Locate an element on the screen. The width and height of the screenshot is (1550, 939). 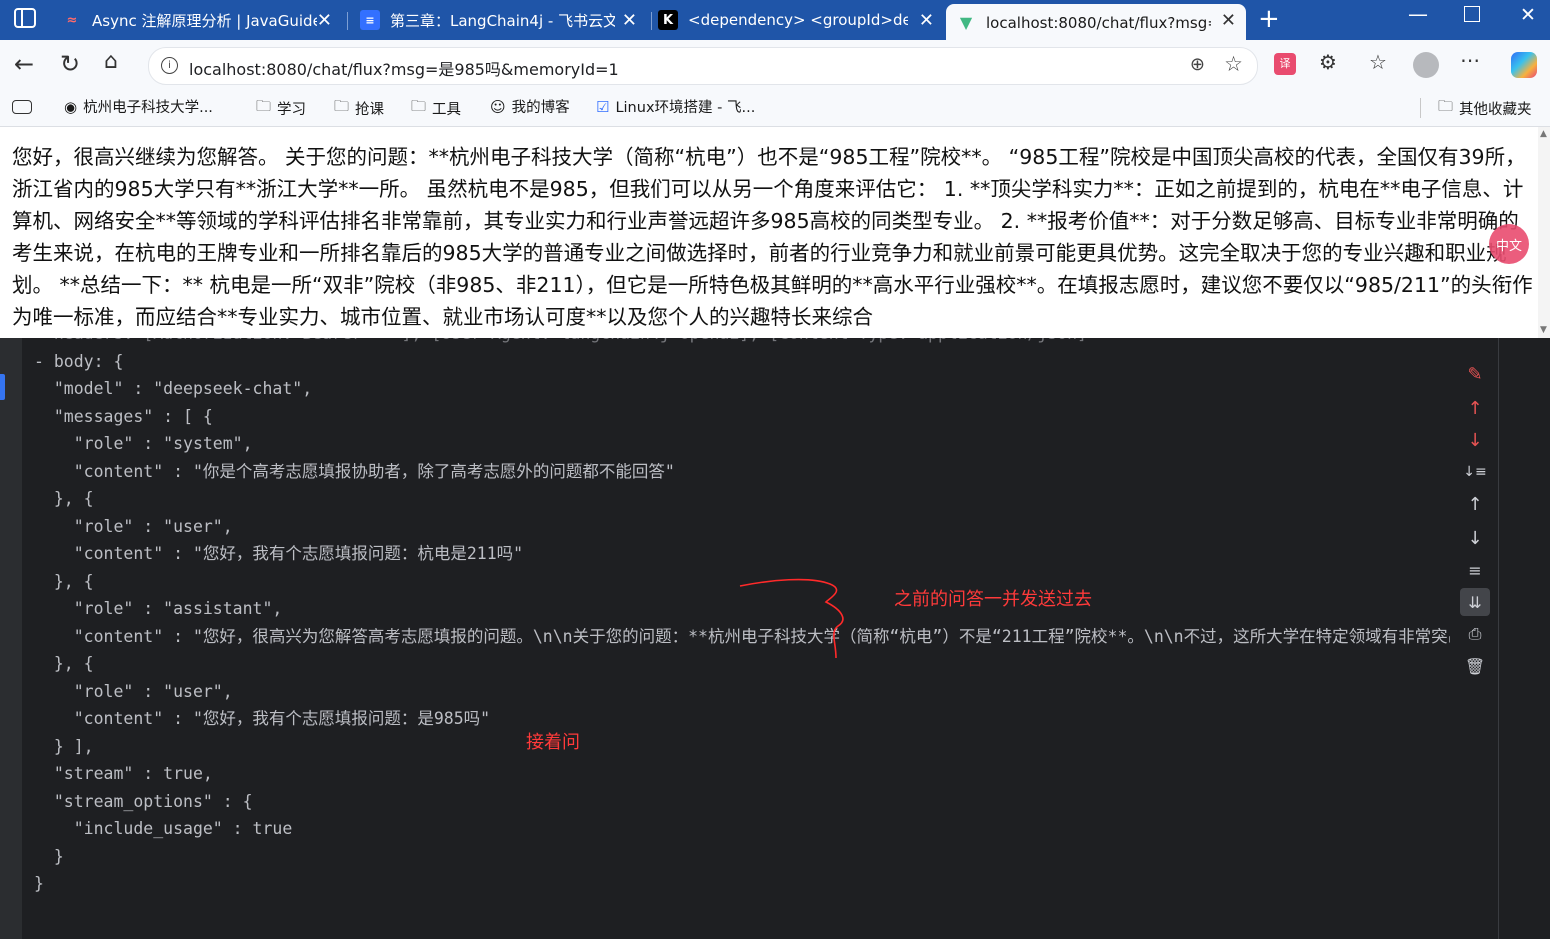
translate-extension-icon: 译 is located at coordinates (1285, 64).